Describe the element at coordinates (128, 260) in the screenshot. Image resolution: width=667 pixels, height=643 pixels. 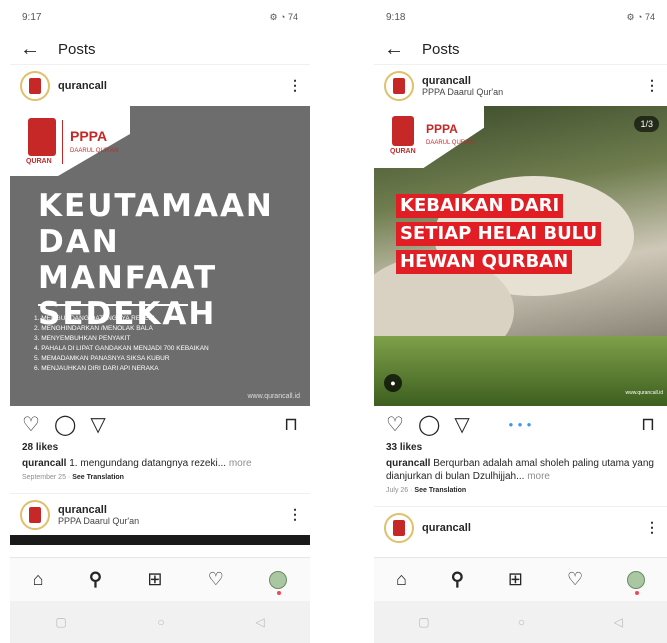
I see `headline-line: DAN MANFAAT` at that location.